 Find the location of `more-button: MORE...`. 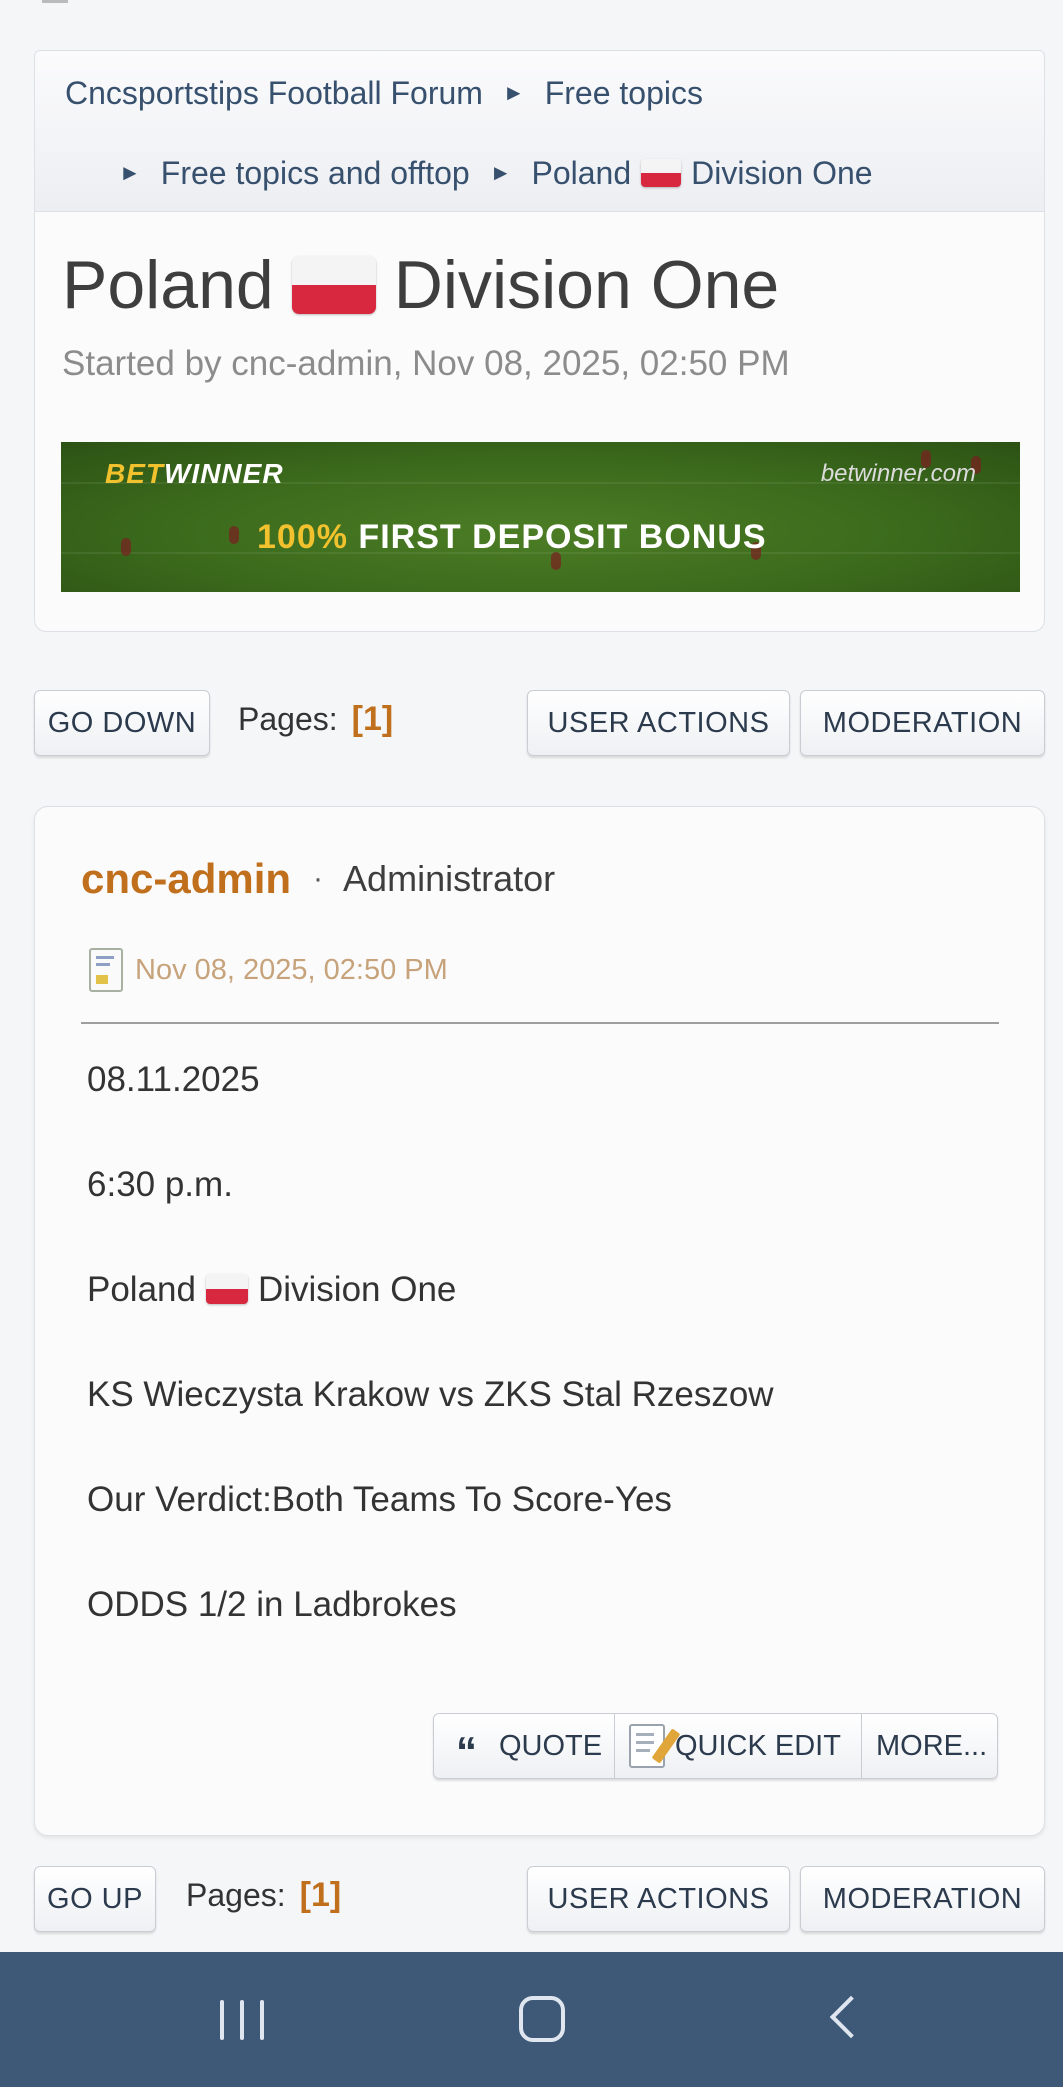

more-button: MORE... is located at coordinates (929, 1746).